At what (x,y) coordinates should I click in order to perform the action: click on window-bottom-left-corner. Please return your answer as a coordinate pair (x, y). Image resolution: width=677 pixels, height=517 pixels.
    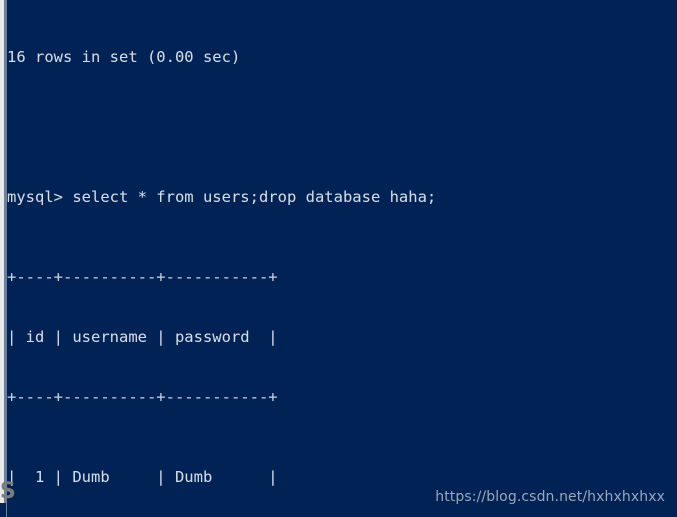
    Looking at the image, I should click on (3, 510).